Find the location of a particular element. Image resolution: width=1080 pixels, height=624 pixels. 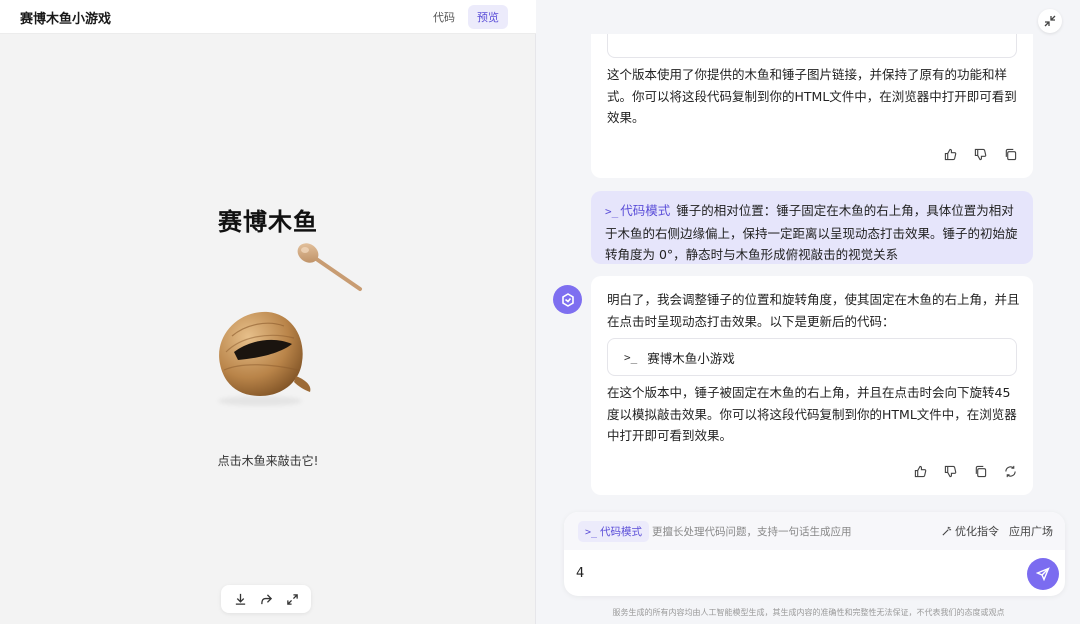

view-toggle: 代码 预览 is located at coordinates (466, 17).